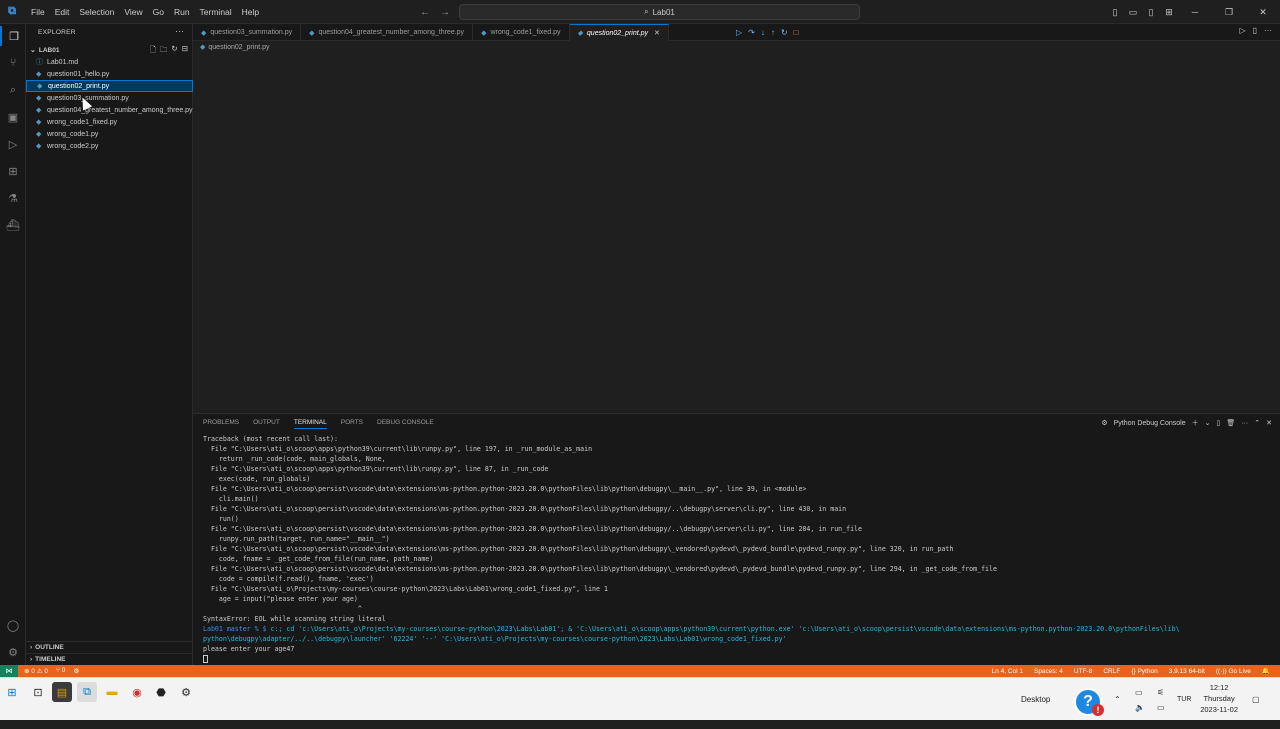 The width and height of the screenshot is (1280, 729). I want to click on menu-run: Run, so click(182, 12).